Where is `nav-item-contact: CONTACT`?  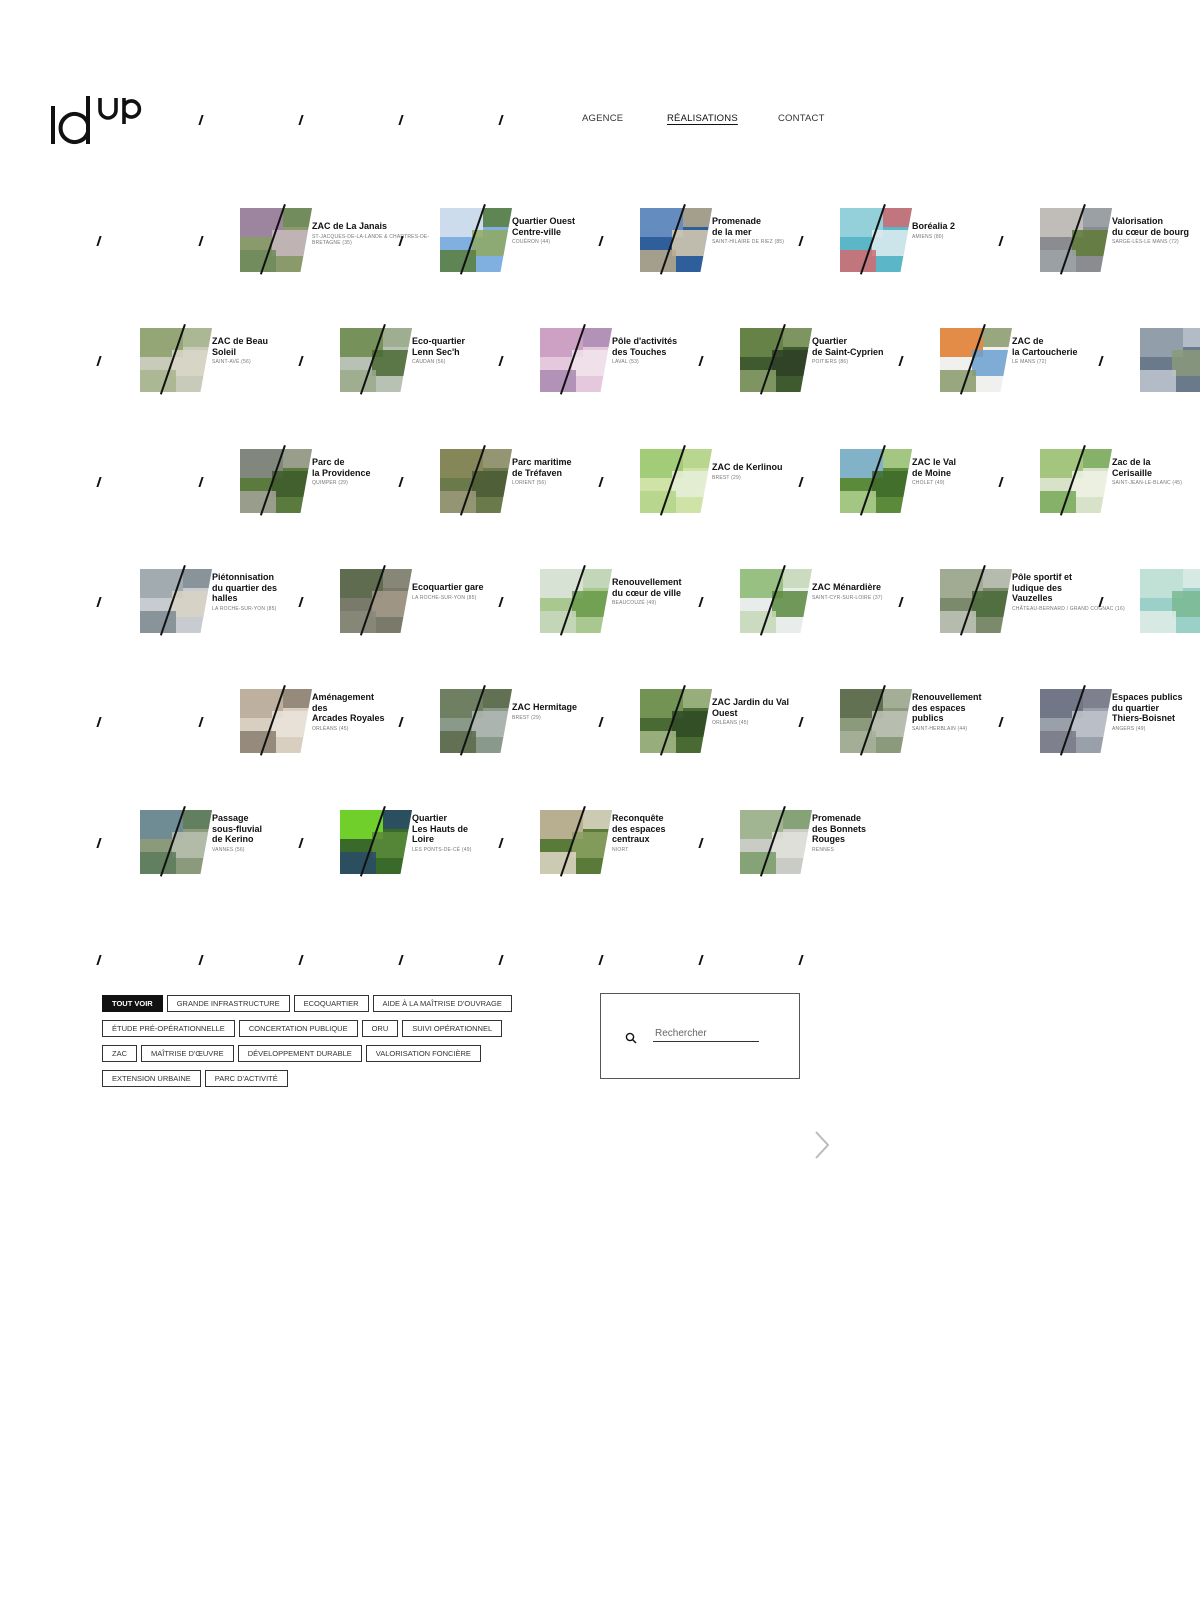 nav-item-contact: CONTACT is located at coordinates (801, 118).